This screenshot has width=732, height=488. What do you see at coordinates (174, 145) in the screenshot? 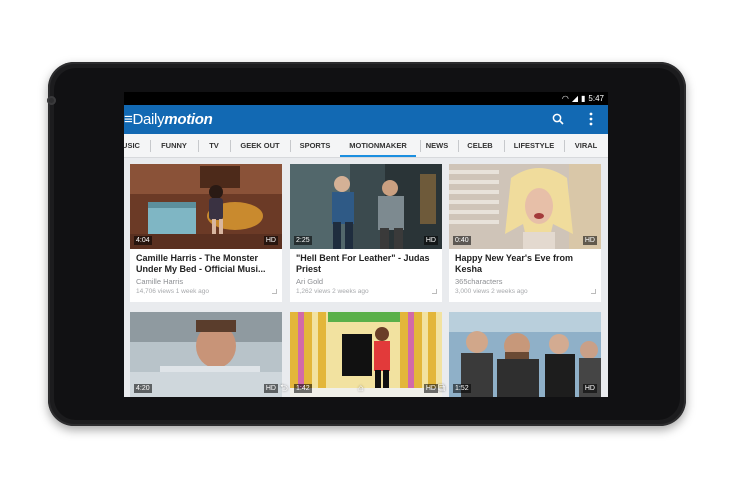
I see `tab-funny: FUNNY` at bounding box center [174, 145].